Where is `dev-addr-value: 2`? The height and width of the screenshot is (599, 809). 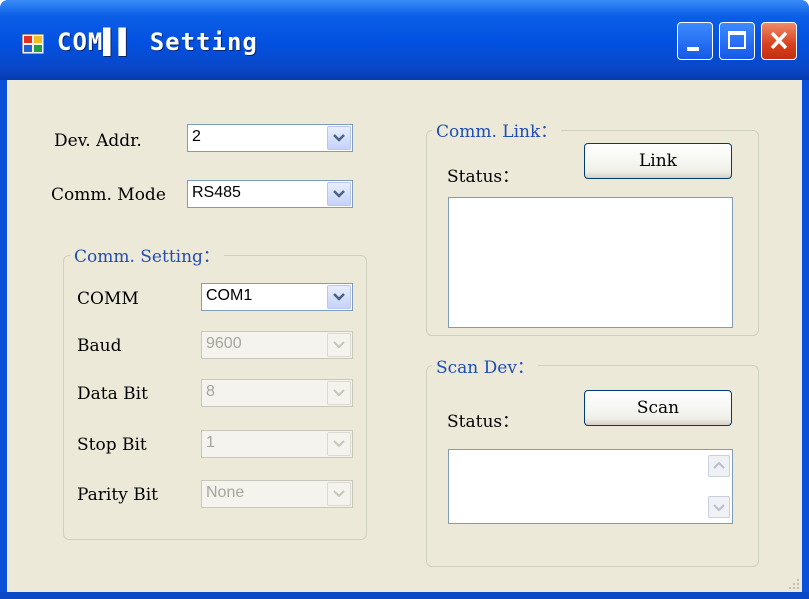
dev-addr-value: 2 is located at coordinates (196, 136).